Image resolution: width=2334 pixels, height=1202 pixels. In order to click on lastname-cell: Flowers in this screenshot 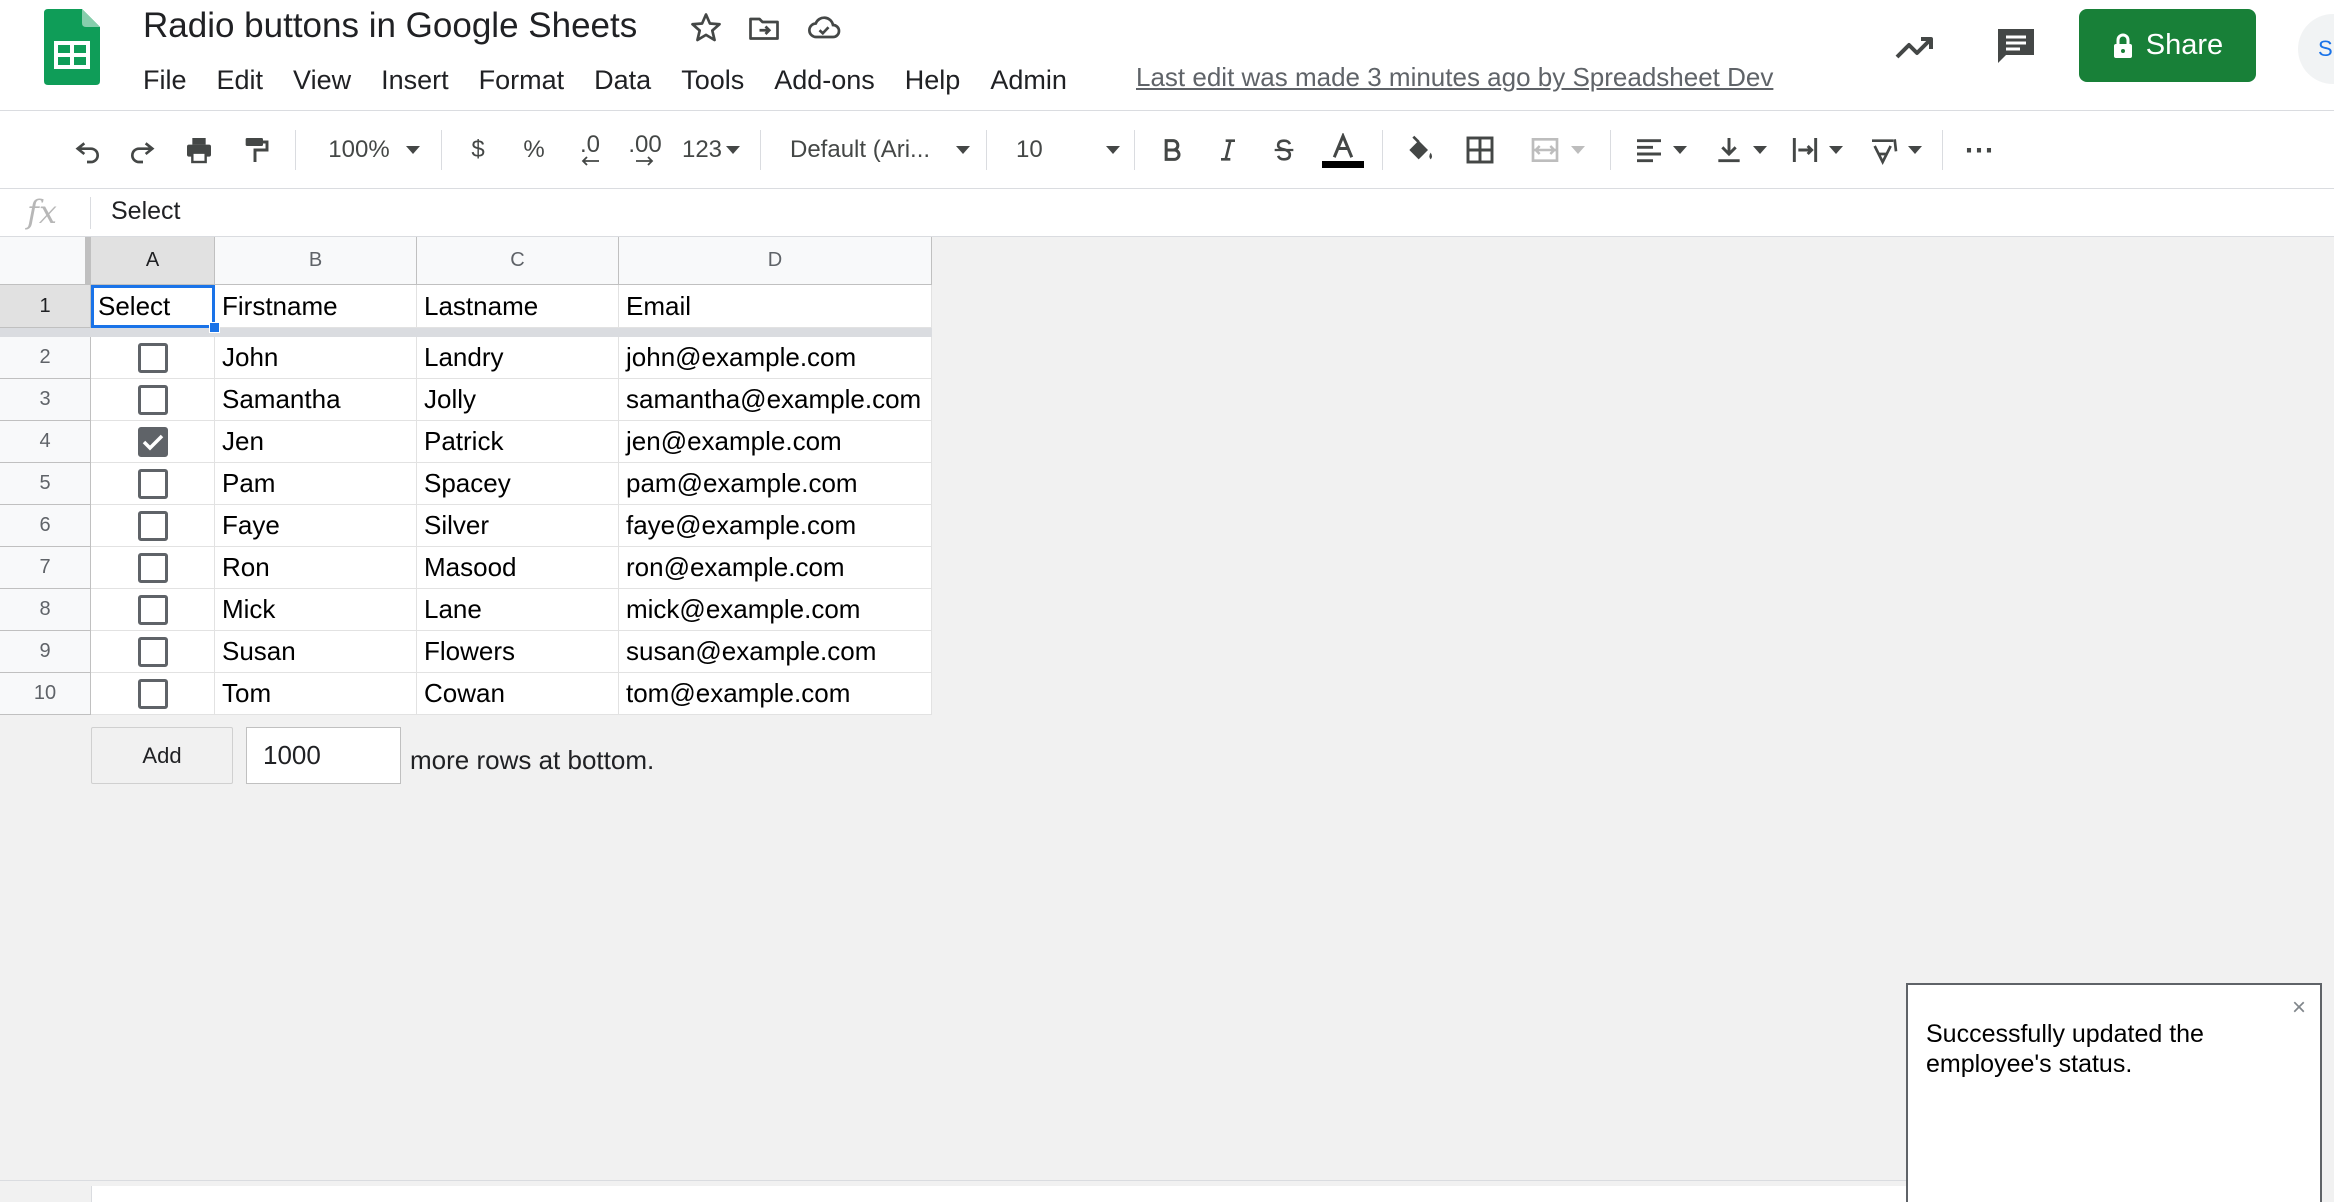, I will do `click(518, 652)`.